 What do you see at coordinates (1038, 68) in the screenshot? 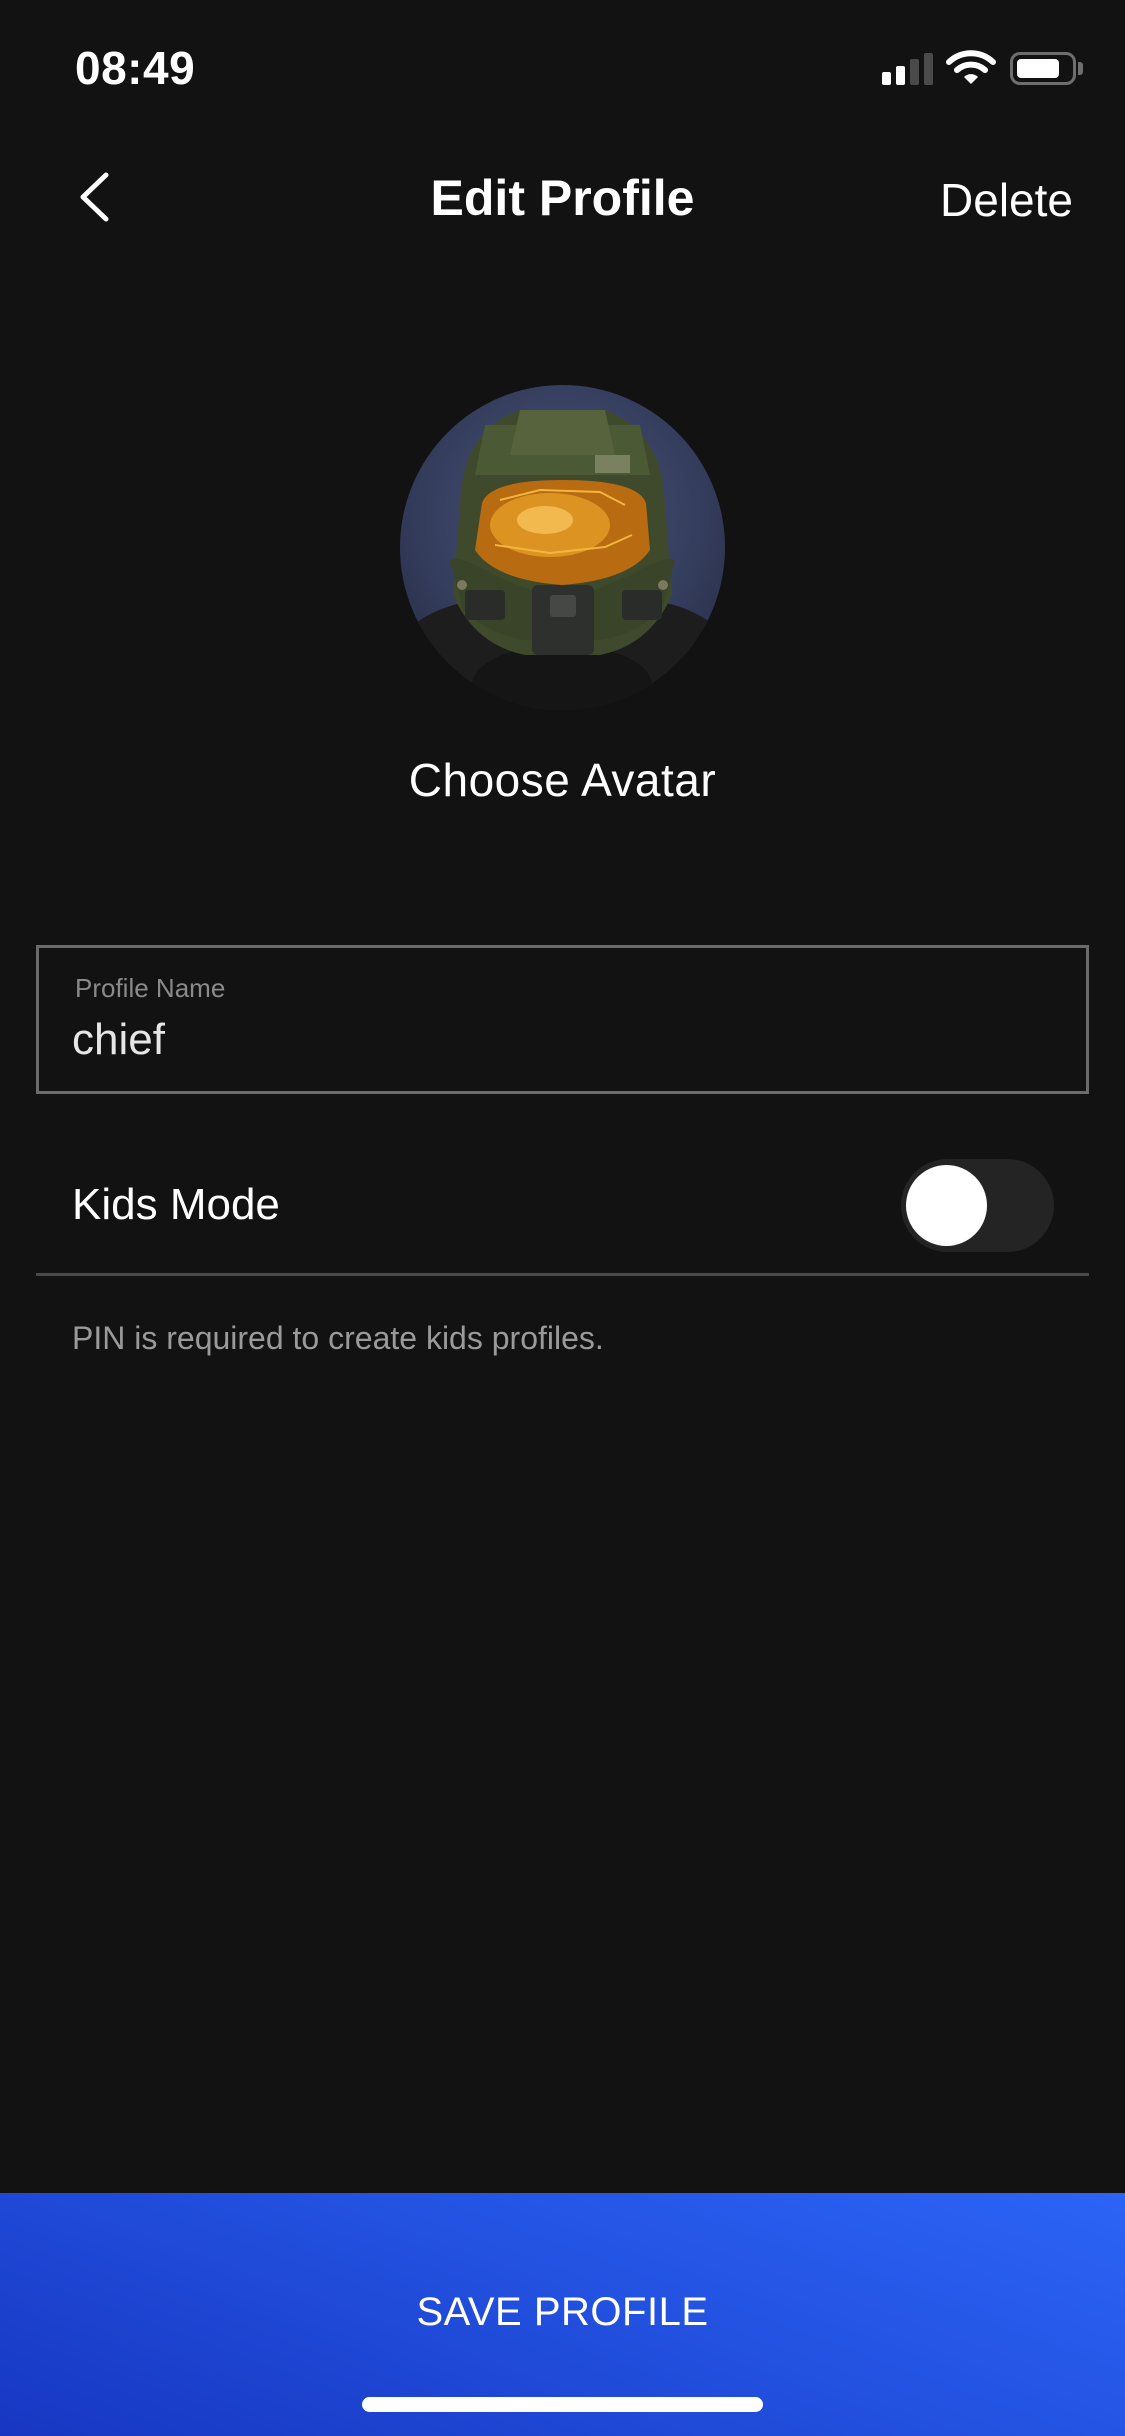
I see `battery-level` at bounding box center [1038, 68].